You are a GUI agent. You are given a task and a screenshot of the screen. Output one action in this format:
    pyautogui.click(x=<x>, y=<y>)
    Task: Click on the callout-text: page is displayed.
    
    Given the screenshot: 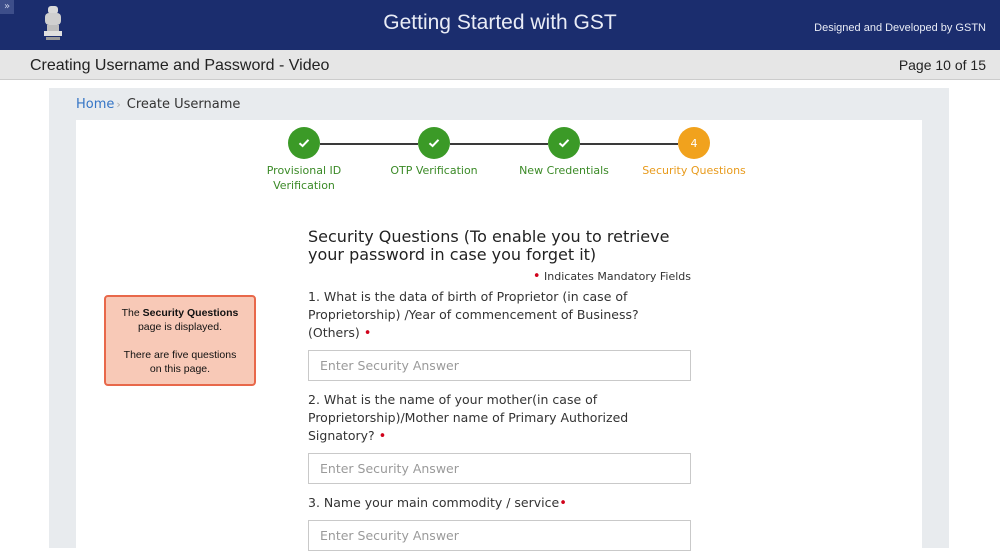 What is the action you would take?
    pyautogui.click(x=180, y=327)
    